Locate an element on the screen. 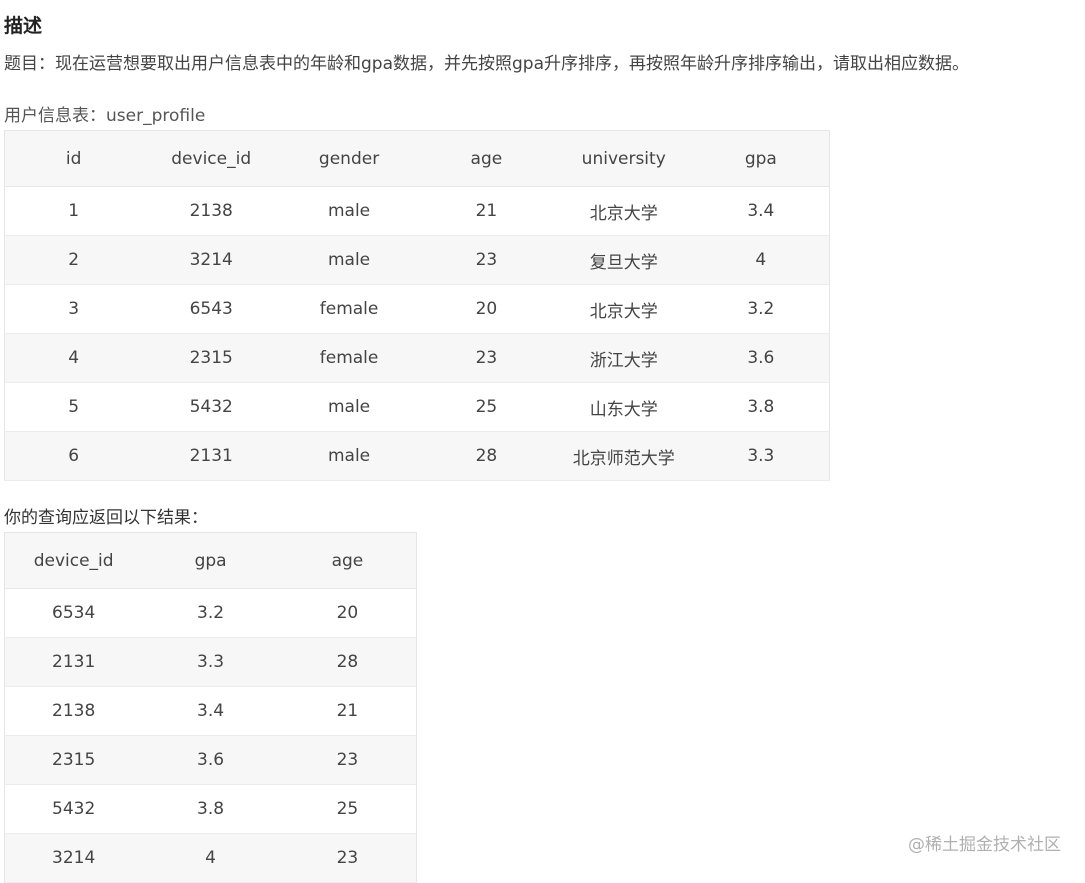  table-row: 2 3214 male 23 复旦大学 4 is located at coordinates (417, 260).